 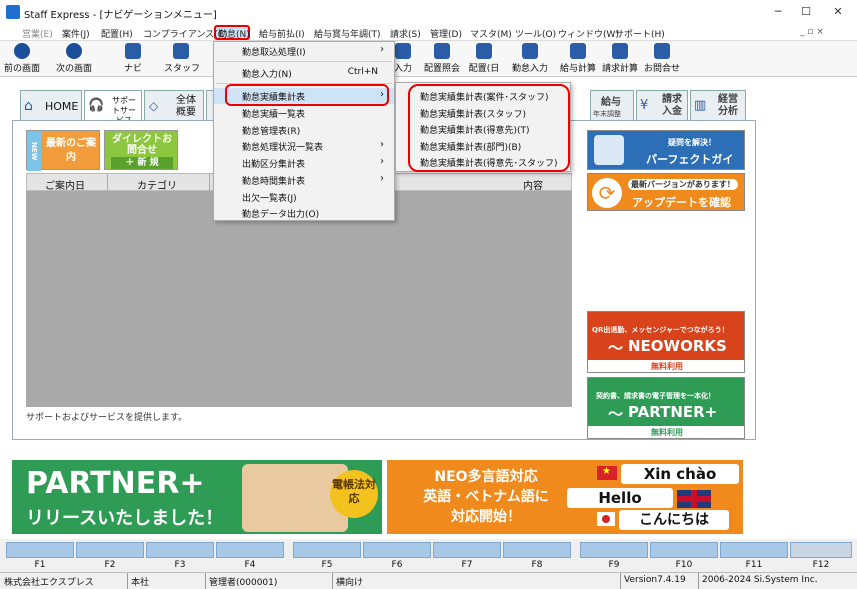 What do you see at coordinates (304, 197) in the screenshot?
I see `menu-item-absence: 出欠一覧表(J)` at bounding box center [304, 197].